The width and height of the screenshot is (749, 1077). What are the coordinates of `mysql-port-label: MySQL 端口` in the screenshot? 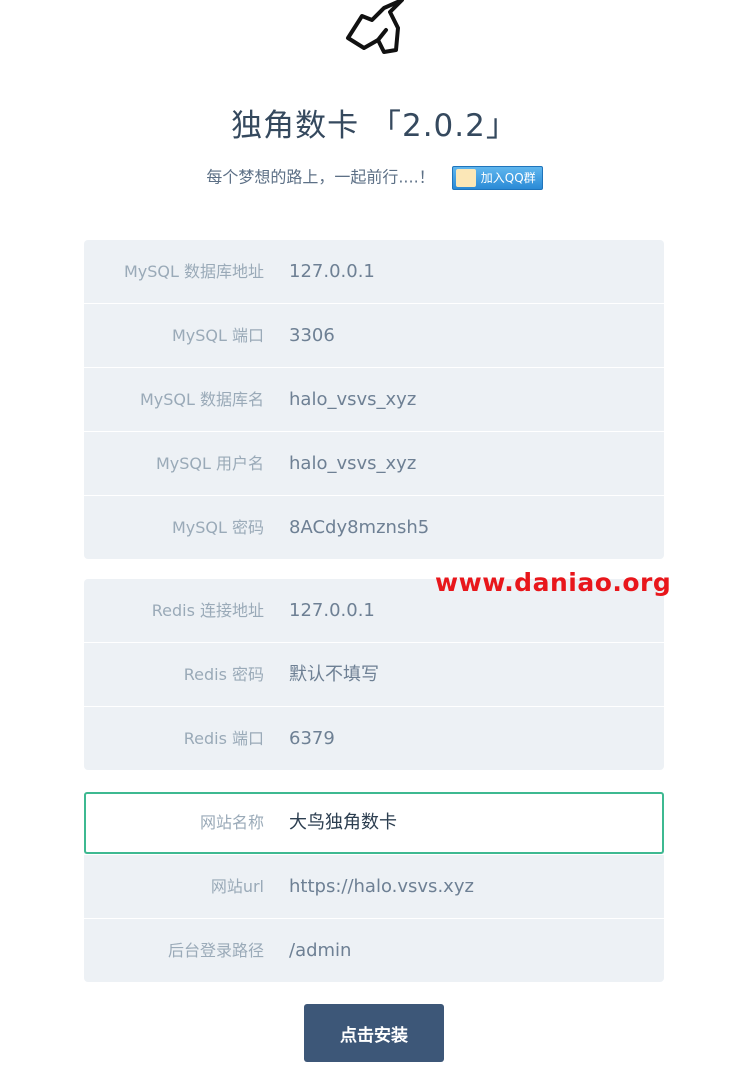 It's located at (217, 335).